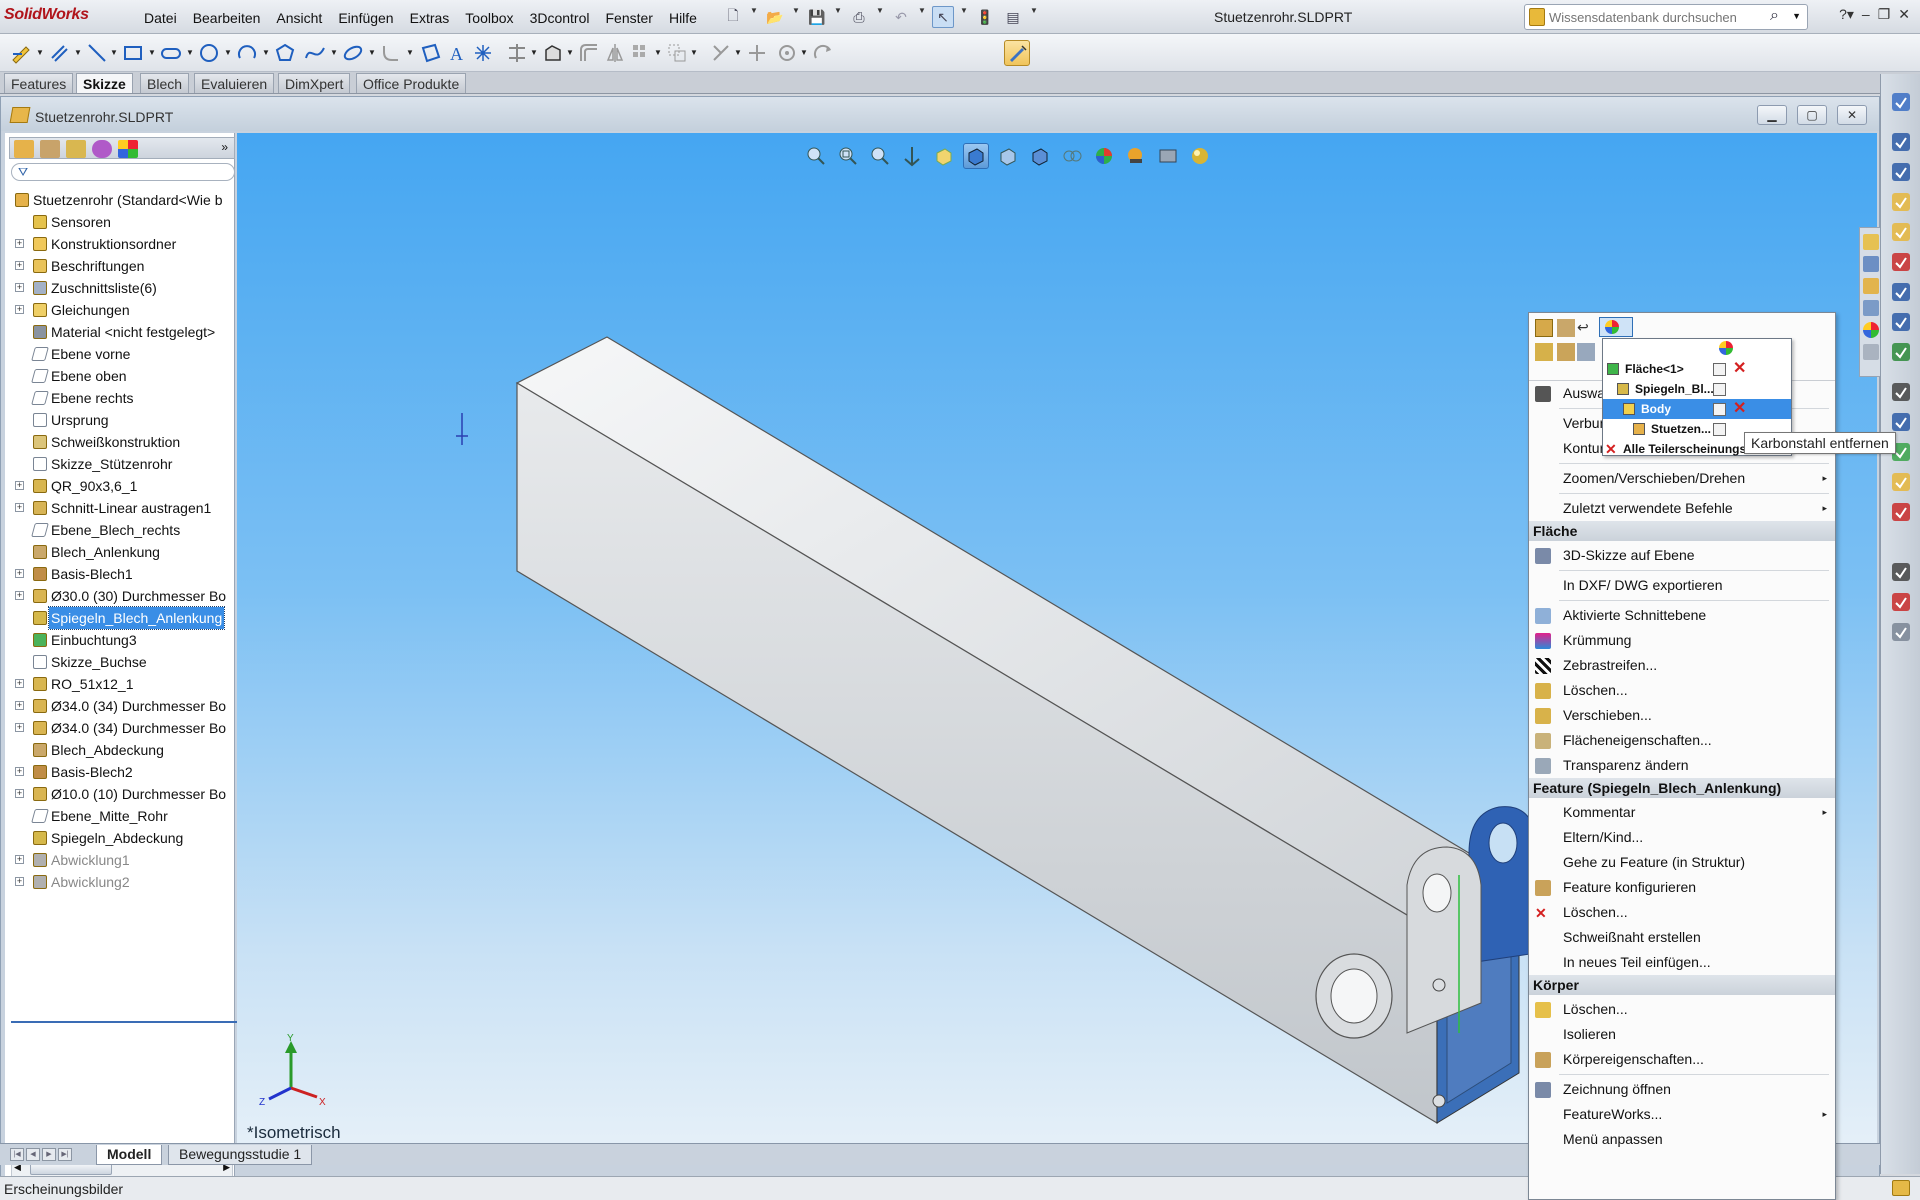 The height and width of the screenshot is (1200, 1920). What do you see at coordinates (122, 794) in the screenshot?
I see `tree-node: + Ø10.0 (10) Durchmesser Bo` at bounding box center [122, 794].